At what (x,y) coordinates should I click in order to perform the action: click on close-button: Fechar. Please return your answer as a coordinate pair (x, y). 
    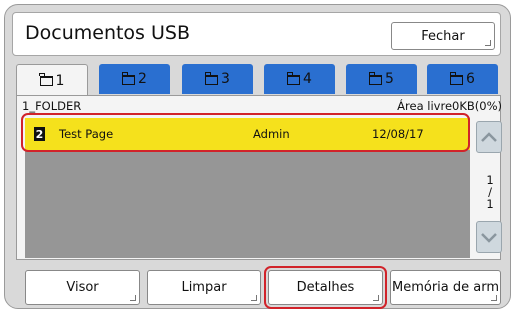
    Looking at the image, I should click on (443, 36).